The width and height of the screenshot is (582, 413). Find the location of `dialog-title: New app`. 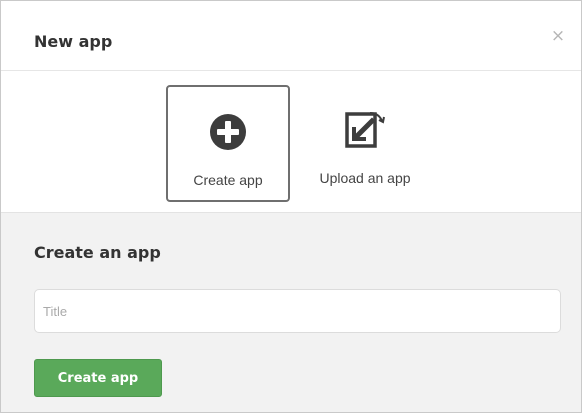

dialog-title: New app is located at coordinates (73, 41).